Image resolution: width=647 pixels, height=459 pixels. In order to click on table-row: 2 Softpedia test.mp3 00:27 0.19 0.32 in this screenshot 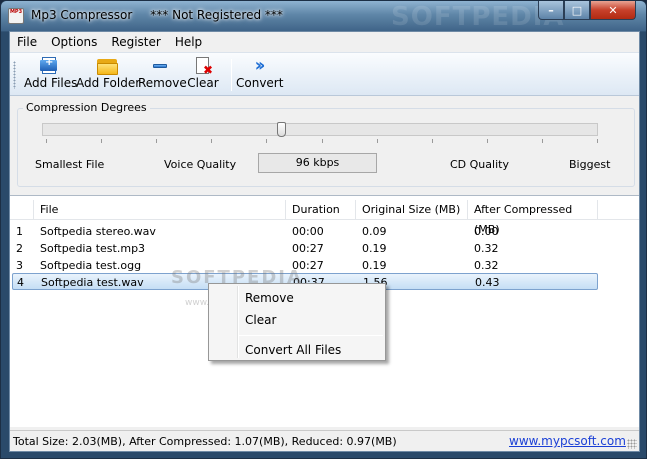, I will do `click(324, 248)`.